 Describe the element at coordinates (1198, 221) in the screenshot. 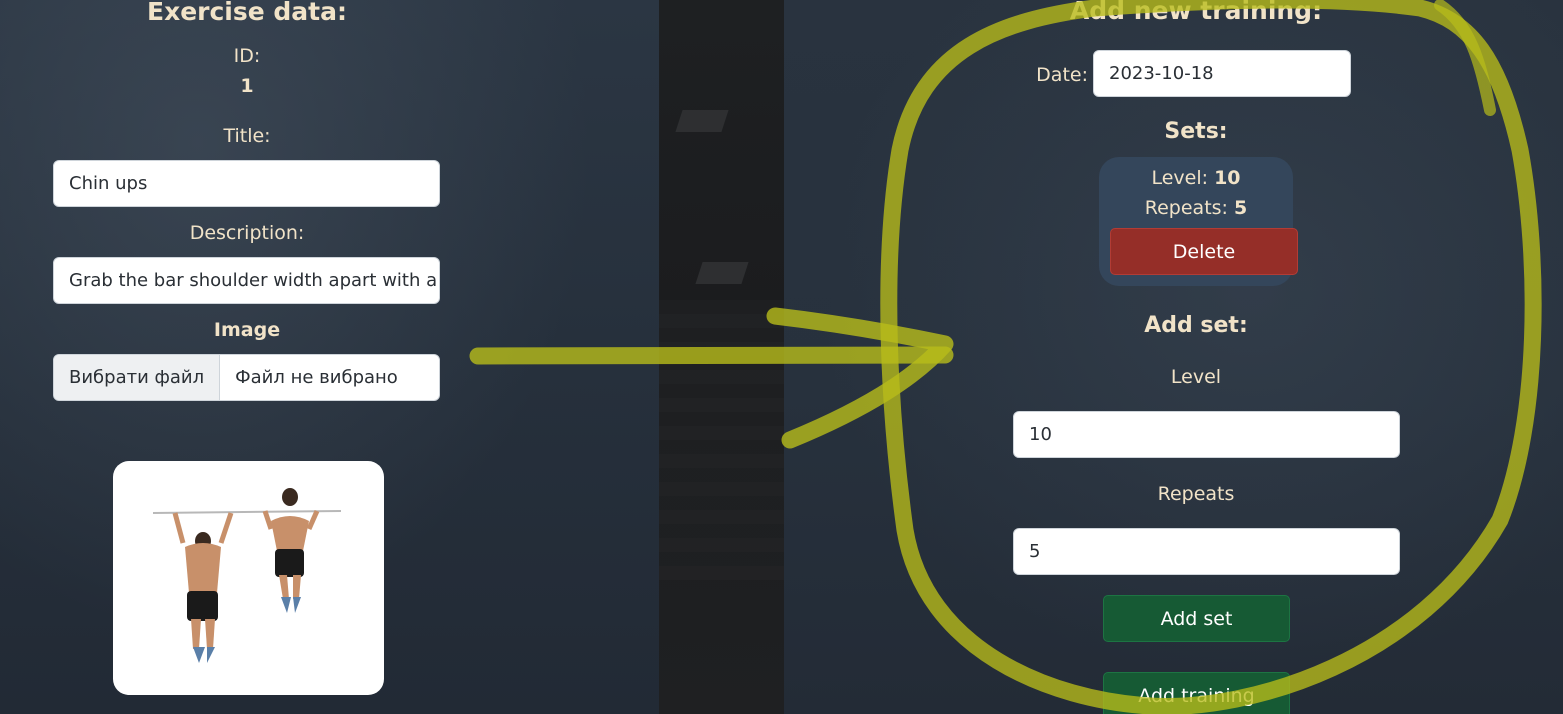

I see `set-card: Level: 10 Repeats: 5 Delete` at that location.